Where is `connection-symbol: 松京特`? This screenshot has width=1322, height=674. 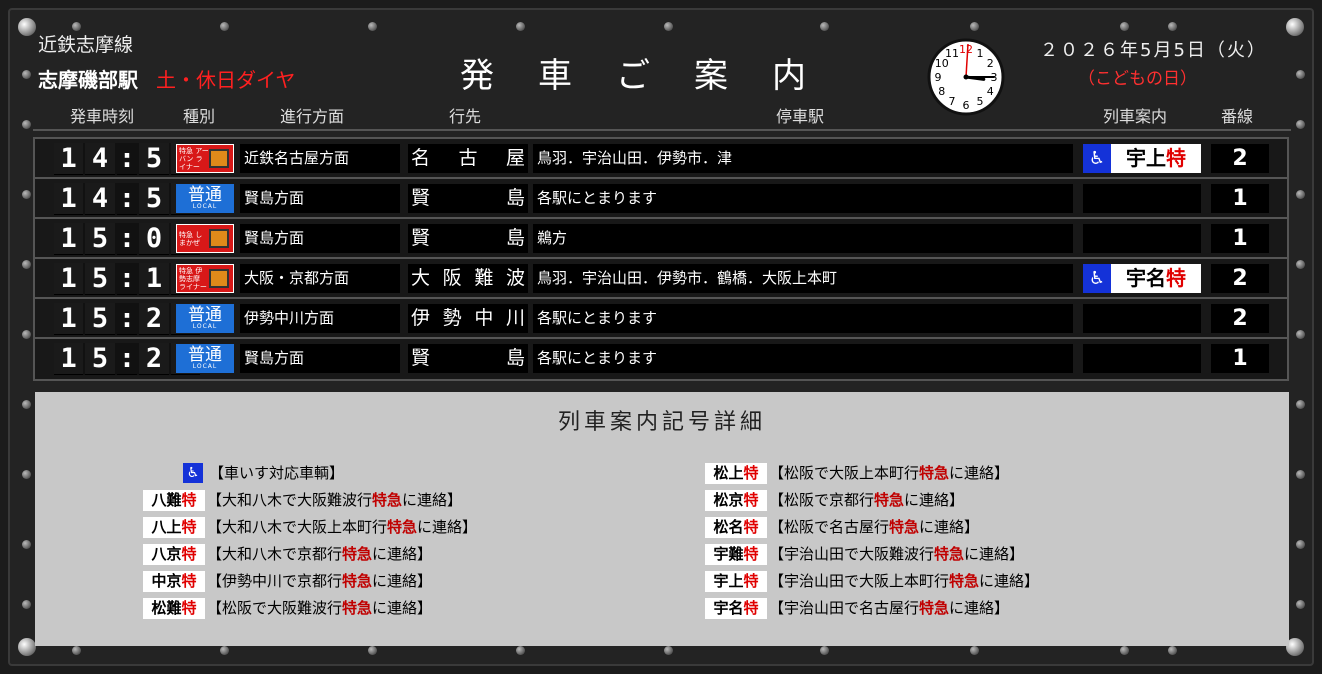 connection-symbol: 松京特 is located at coordinates (736, 500).